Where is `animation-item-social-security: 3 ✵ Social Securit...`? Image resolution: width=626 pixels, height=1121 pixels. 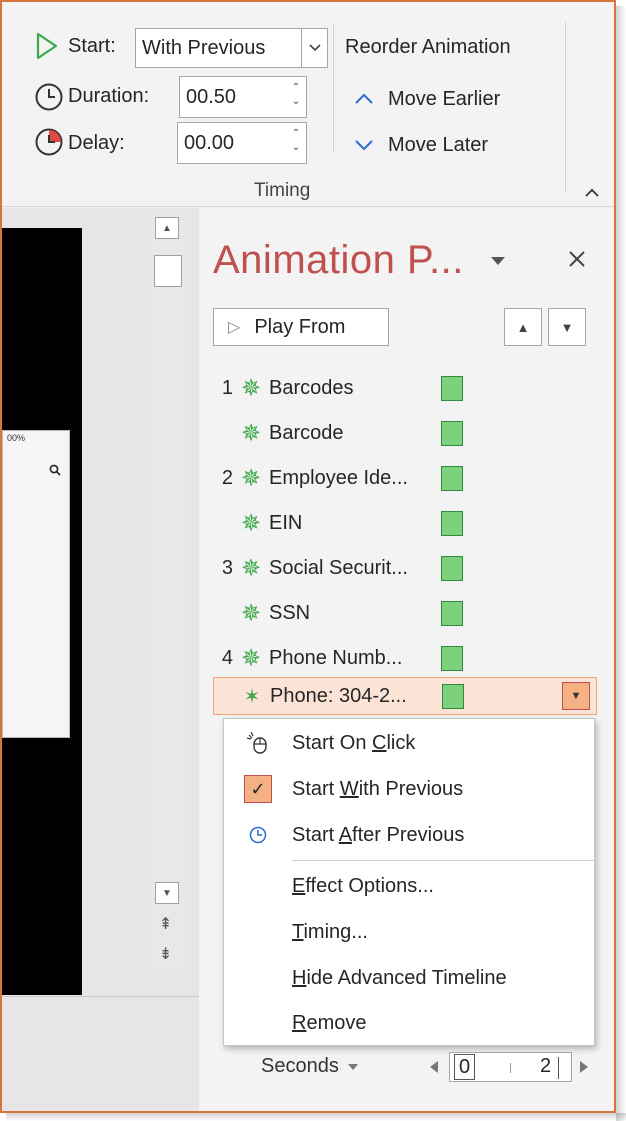 animation-item-social-security: 3 ✵ Social Securit... is located at coordinates (405, 568).